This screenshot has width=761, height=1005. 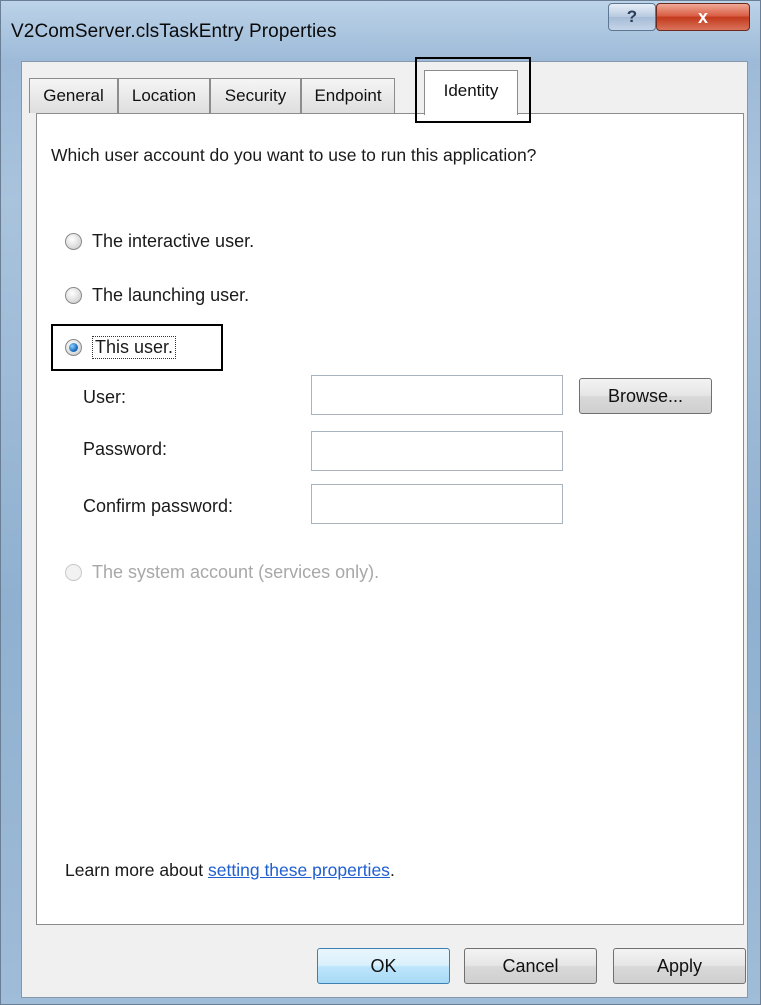 I want to click on setting-properties-link: setting these properties, so click(x=299, y=870).